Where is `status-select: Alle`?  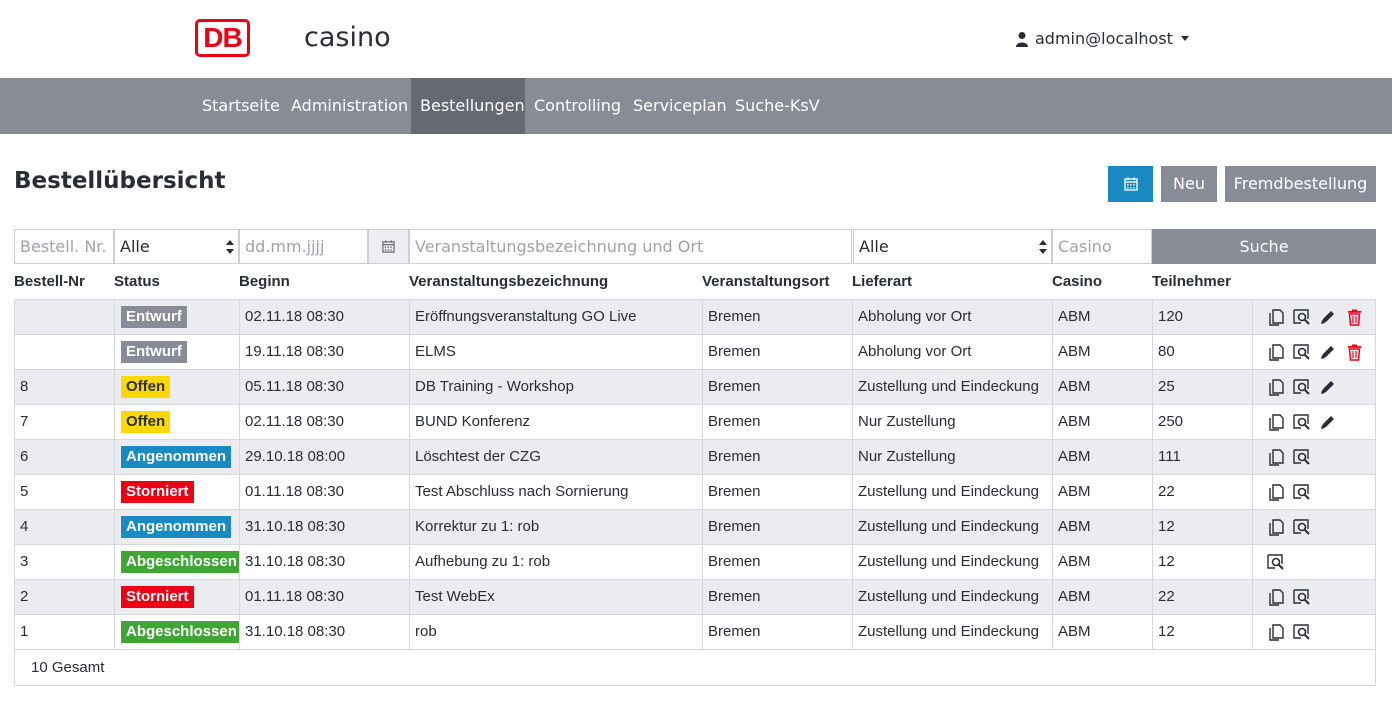
status-select: Alle is located at coordinates (176, 246).